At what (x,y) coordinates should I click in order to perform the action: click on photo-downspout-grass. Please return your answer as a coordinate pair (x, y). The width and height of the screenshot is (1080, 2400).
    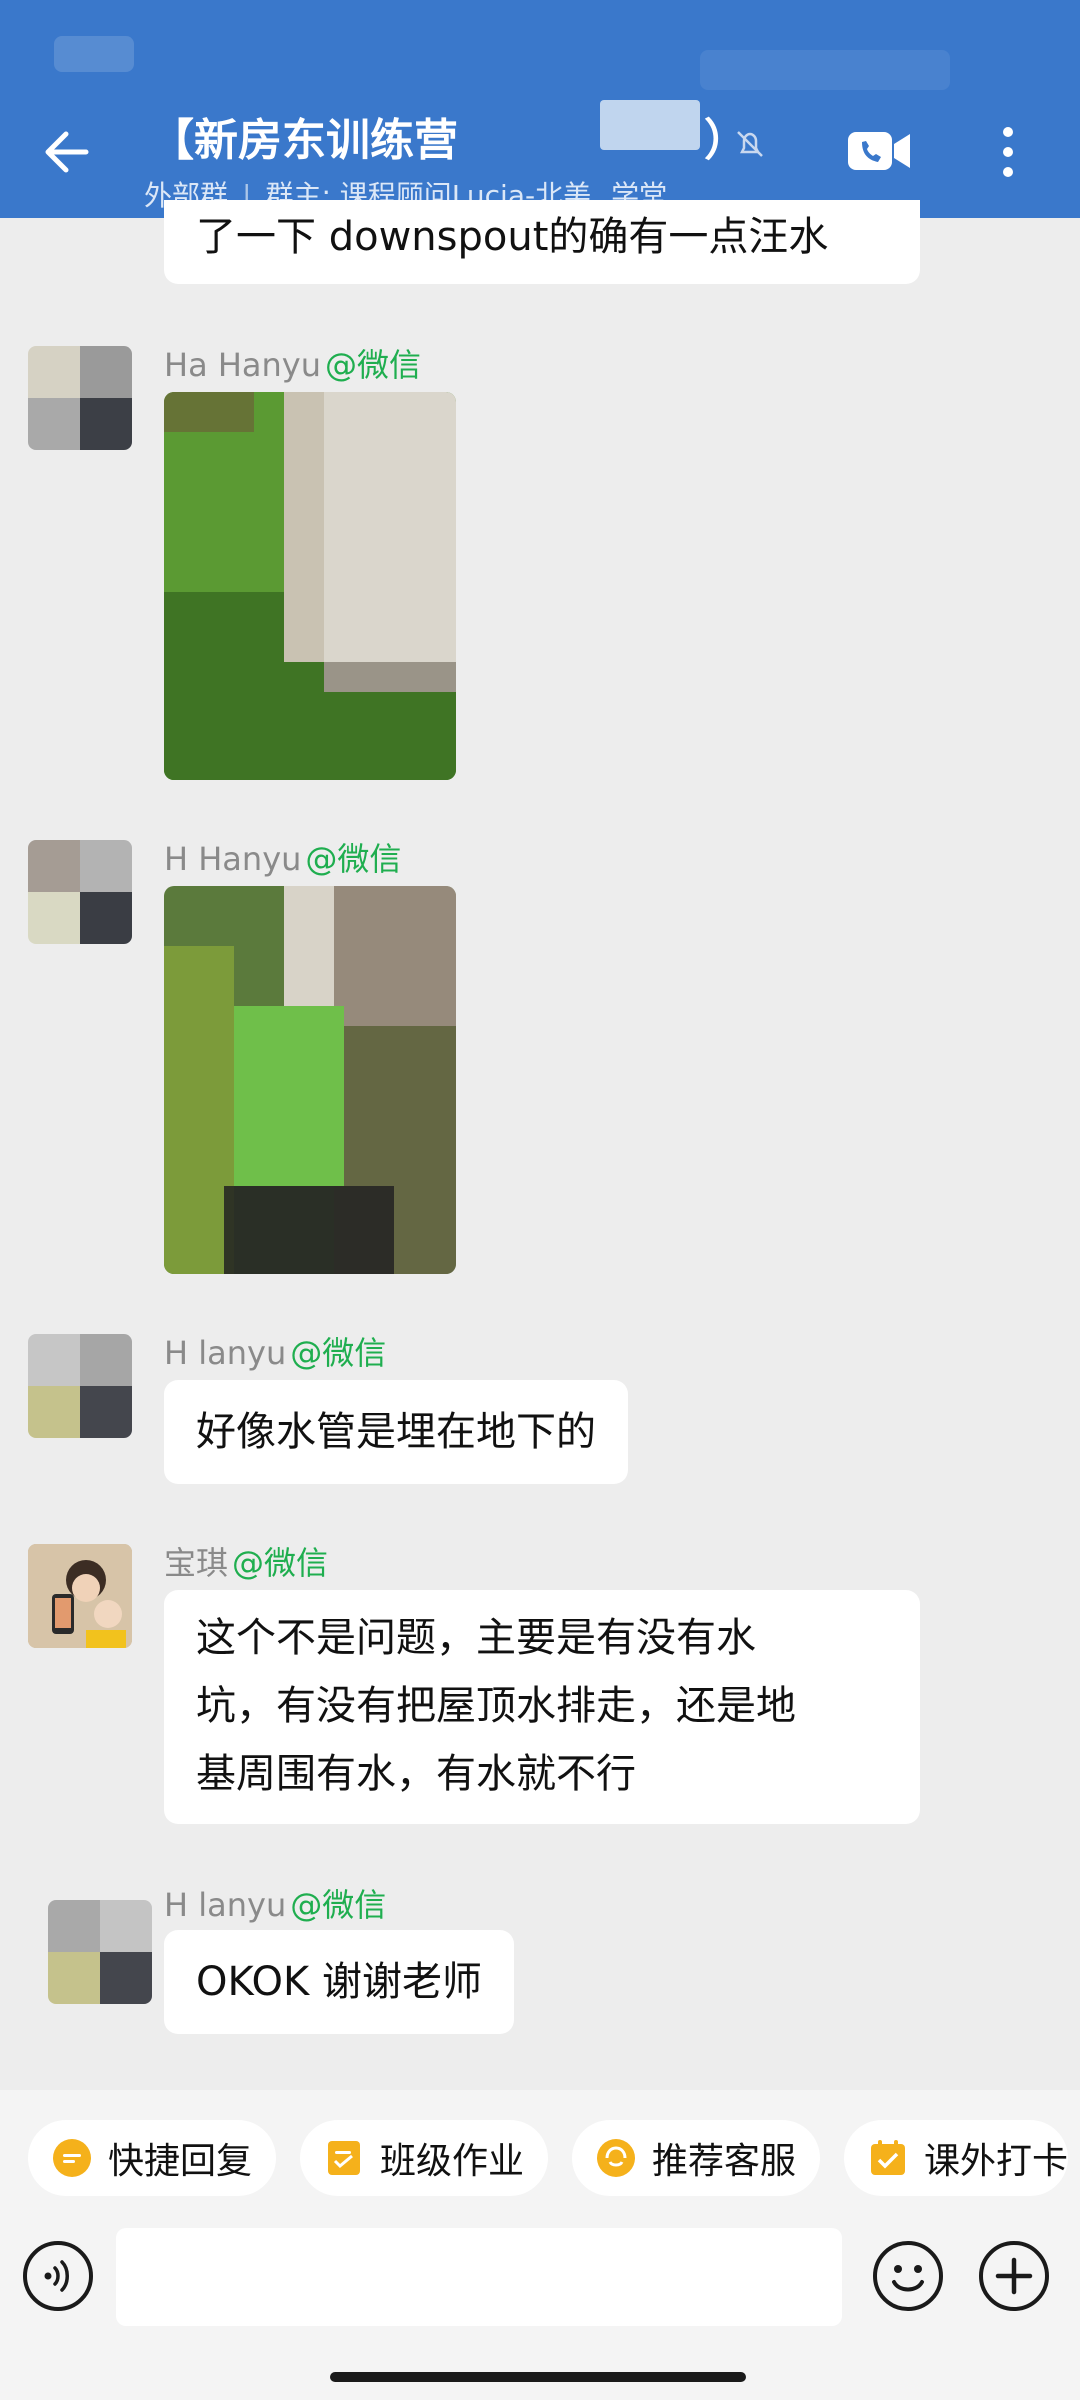
    Looking at the image, I should click on (310, 586).